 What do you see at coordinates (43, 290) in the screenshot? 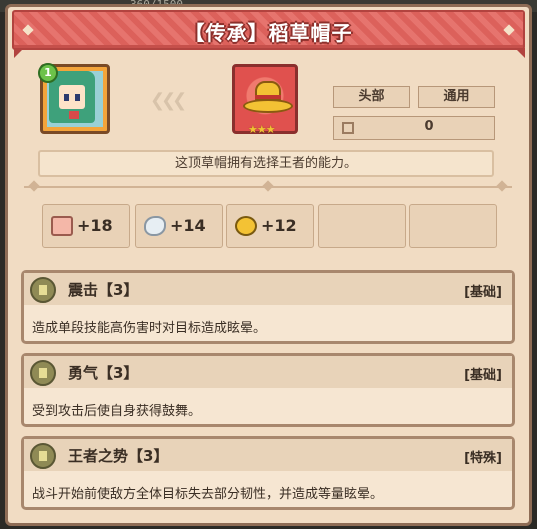
I see `skill-stun-icon` at bounding box center [43, 290].